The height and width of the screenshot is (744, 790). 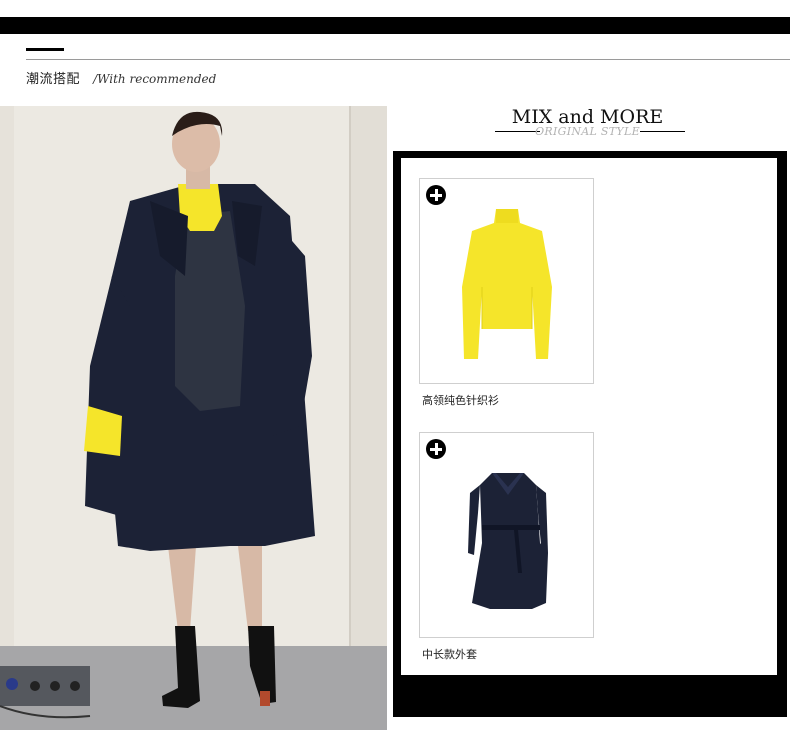 What do you see at coordinates (53, 79) in the screenshot?
I see `section-title: 潮流搭配` at bounding box center [53, 79].